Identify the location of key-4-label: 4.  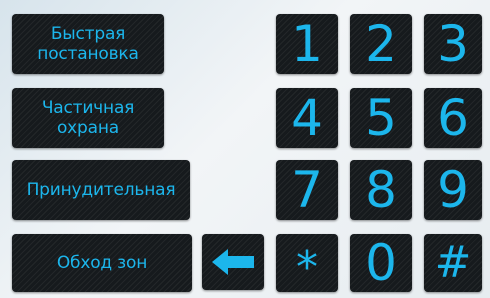
(307, 118).